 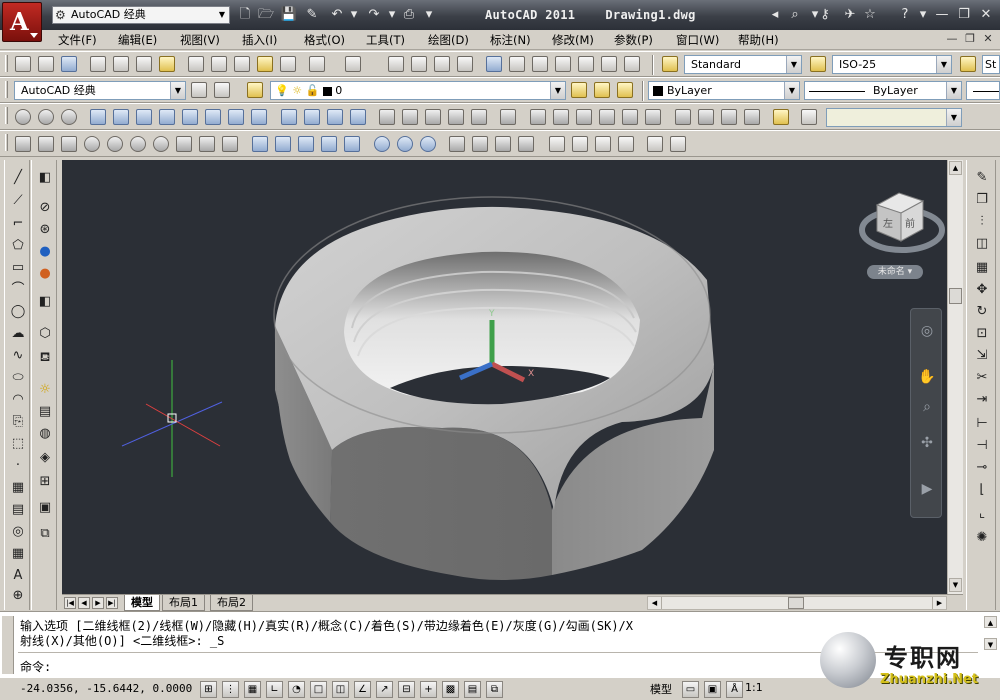 What do you see at coordinates (894, 117) in the screenshot?
I see `named-view-select: ▼` at bounding box center [894, 117].